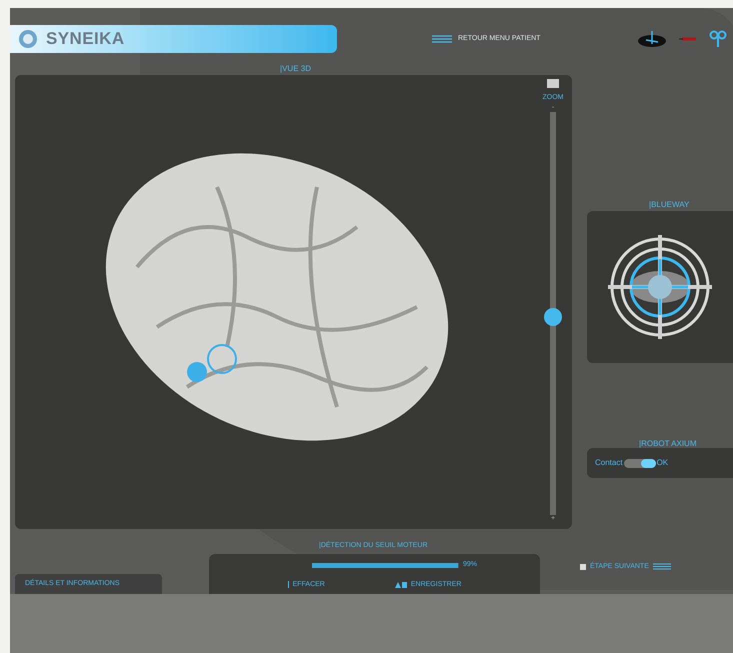  What do you see at coordinates (28, 39) in the screenshot?
I see `logo-icon` at bounding box center [28, 39].